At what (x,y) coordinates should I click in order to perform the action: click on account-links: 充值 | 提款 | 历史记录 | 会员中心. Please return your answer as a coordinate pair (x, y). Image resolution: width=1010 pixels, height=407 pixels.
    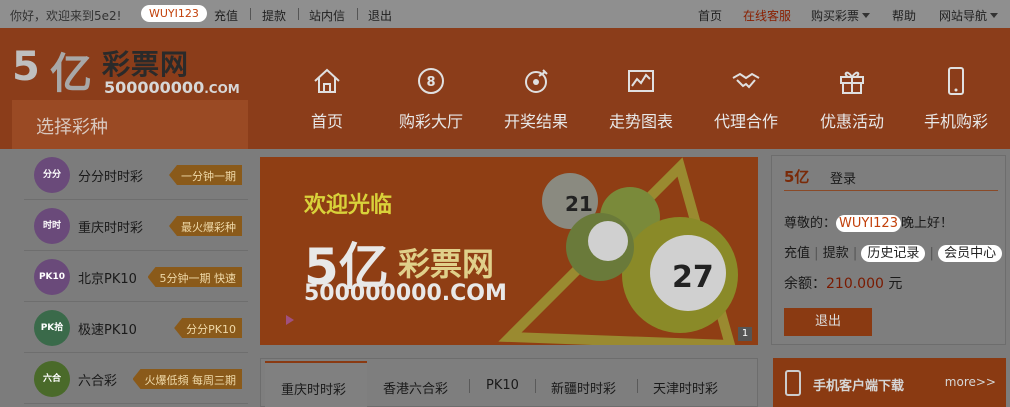
    Looking at the image, I should click on (893, 252).